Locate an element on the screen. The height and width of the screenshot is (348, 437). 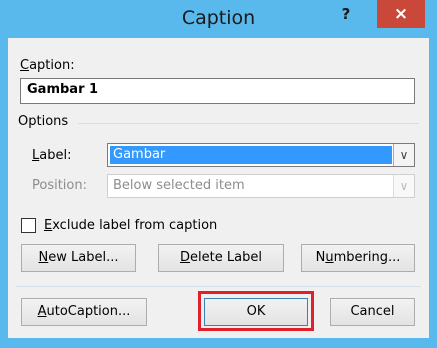
exclude-label-checkbox is located at coordinates (28, 225).